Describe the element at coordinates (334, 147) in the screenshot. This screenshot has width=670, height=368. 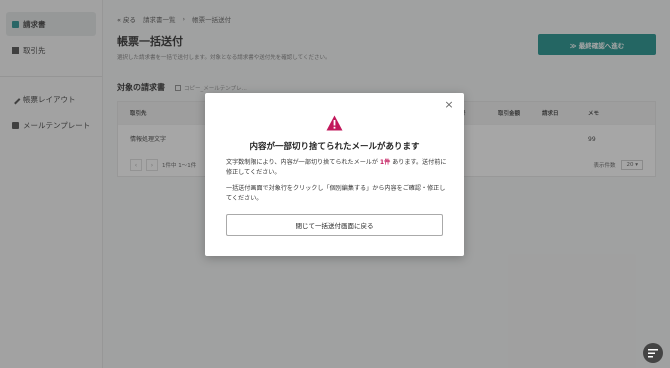
I see `dialog-title: 内容が一部切り捨てられたメールがあります` at that location.